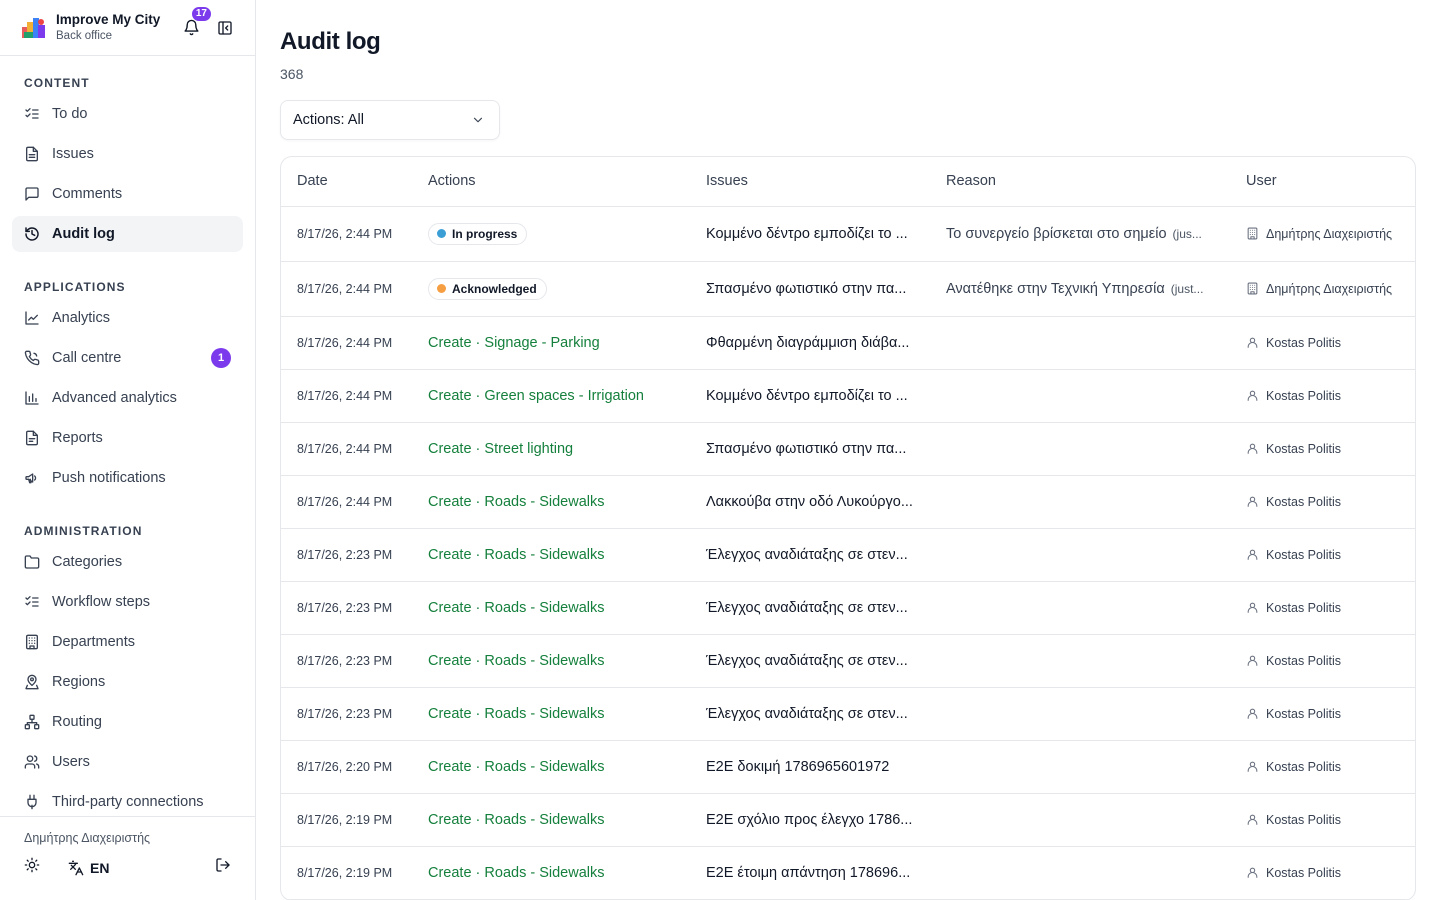 The image size is (1440, 900). Describe the element at coordinates (83, 530) in the screenshot. I see `section-title-administration: ADMINISTRATION` at that location.